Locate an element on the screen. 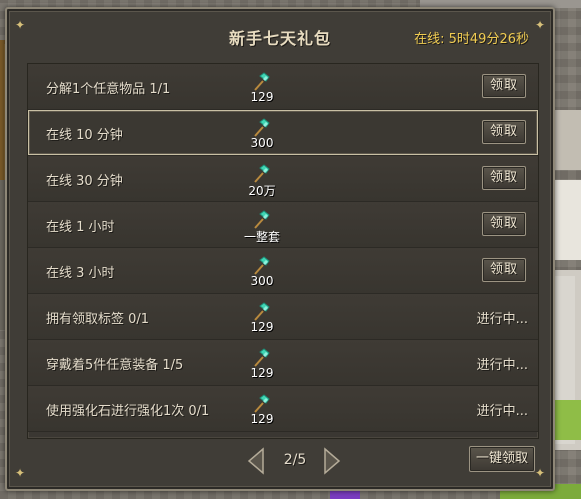 This screenshot has width=581, height=499. task-label: 在线 3 小时 is located at coordinates (80, 273).